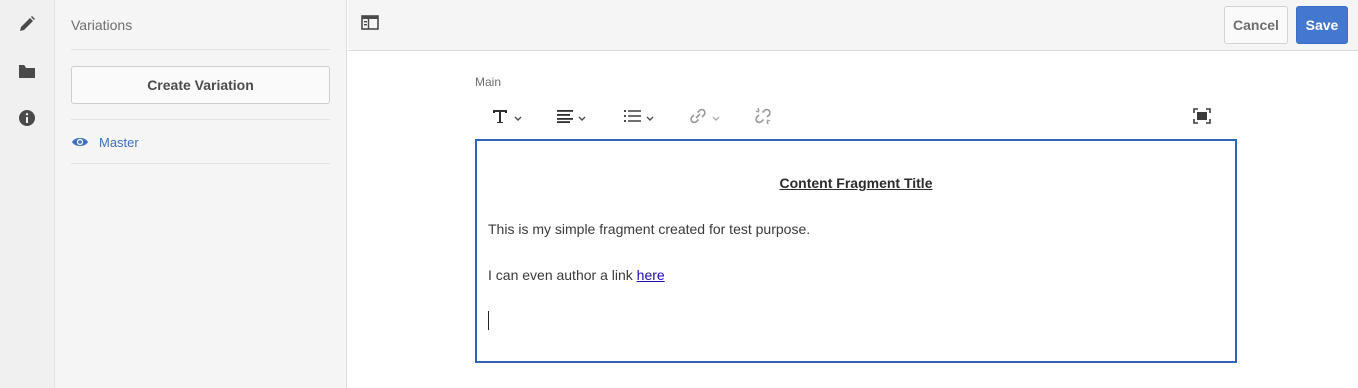 The image size is (1358, 388). I want to click on list-icon, so click(632, 118).